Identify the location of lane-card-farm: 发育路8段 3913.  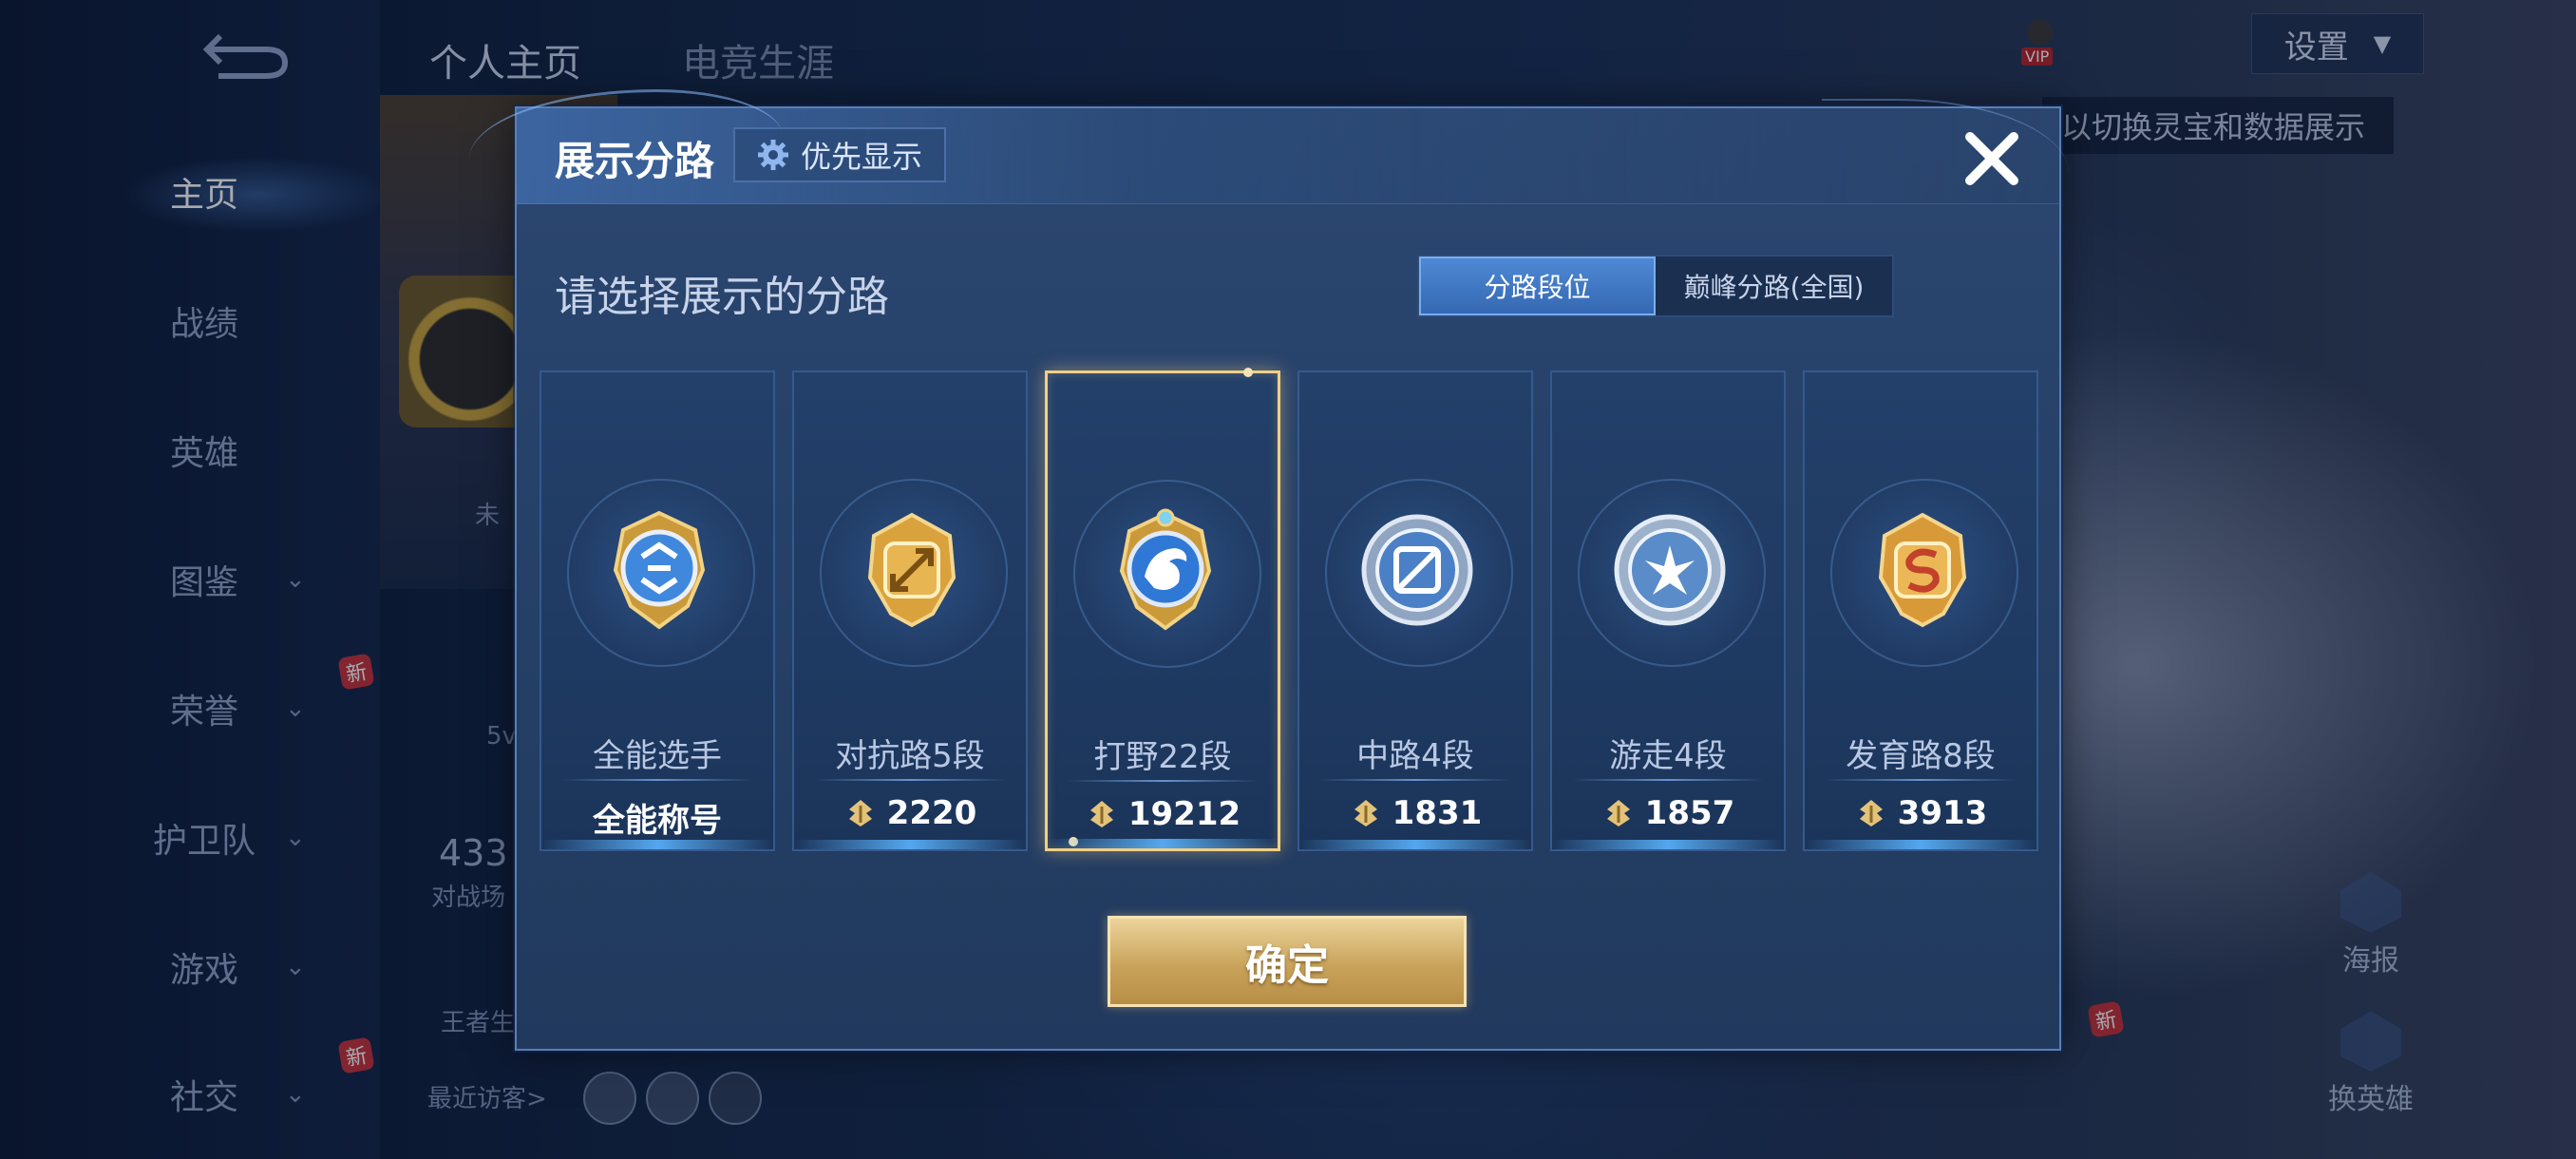
(1920, 610).